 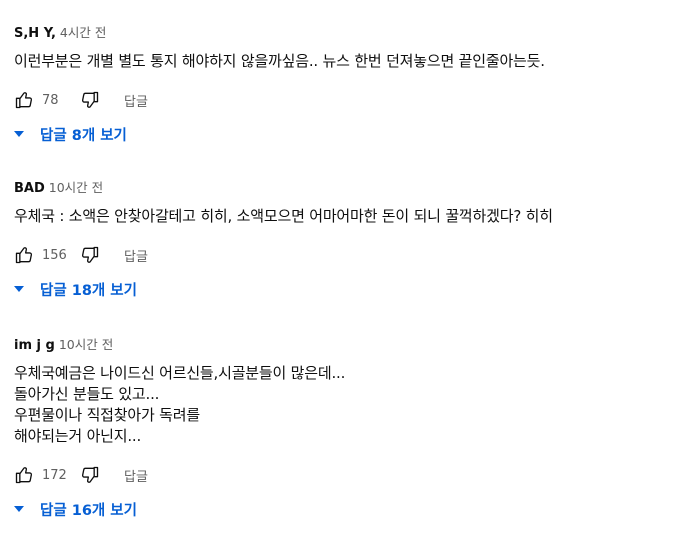 I want to click on comment-header: BAD 10시간 전, so click(x=344, y=188).